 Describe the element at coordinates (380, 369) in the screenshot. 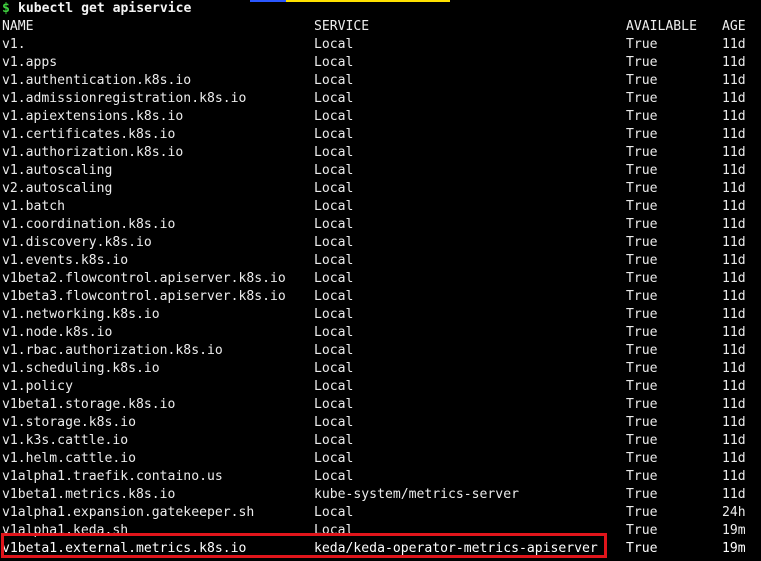

I see `table-row: v1.scheduling.k8s.io Local True 11d` at that location.